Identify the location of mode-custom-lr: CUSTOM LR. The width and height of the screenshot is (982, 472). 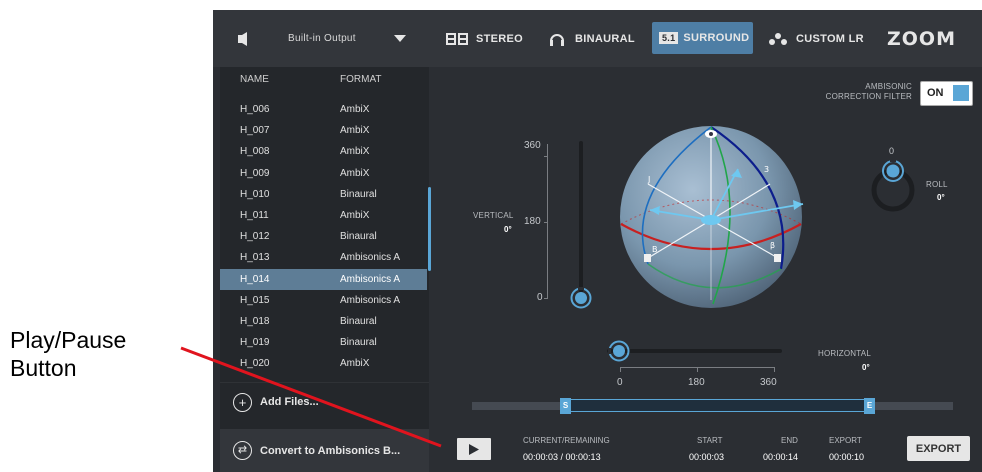
(816, 38).